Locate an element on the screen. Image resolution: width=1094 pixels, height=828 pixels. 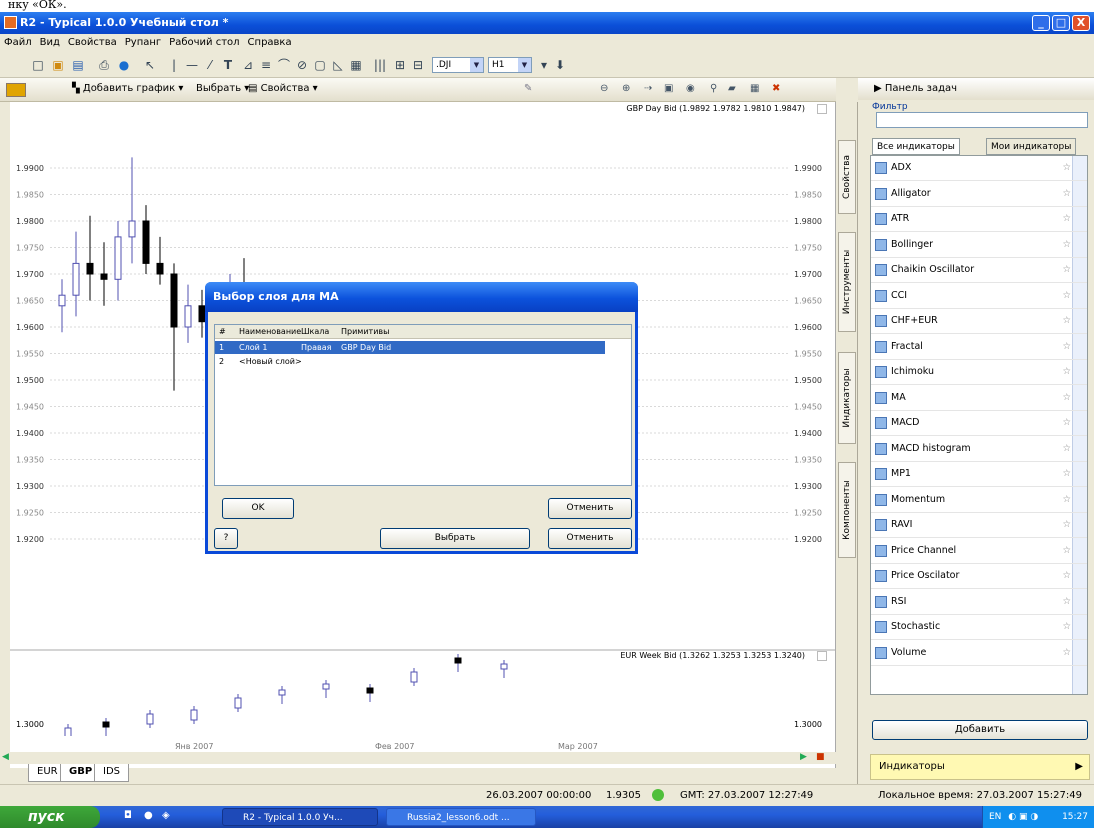
cancel-button: Отменить is located at coordinates (590, 508).